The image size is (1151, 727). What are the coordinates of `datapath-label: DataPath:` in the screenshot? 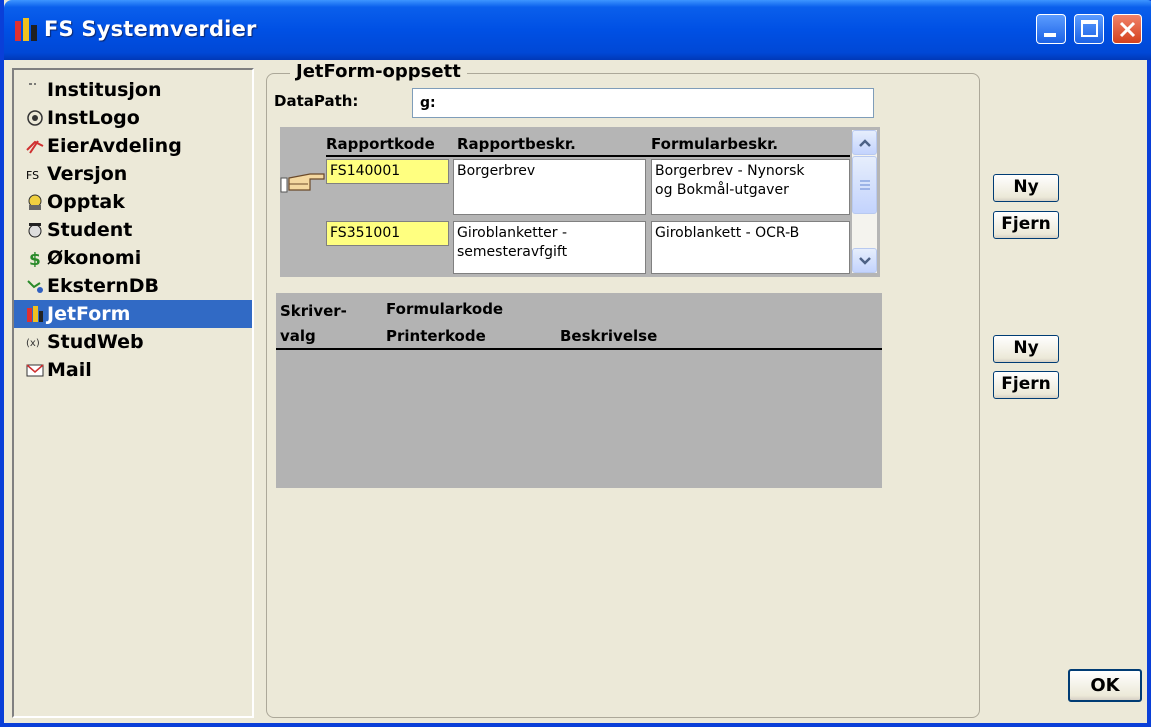 It's located at (316, 101).